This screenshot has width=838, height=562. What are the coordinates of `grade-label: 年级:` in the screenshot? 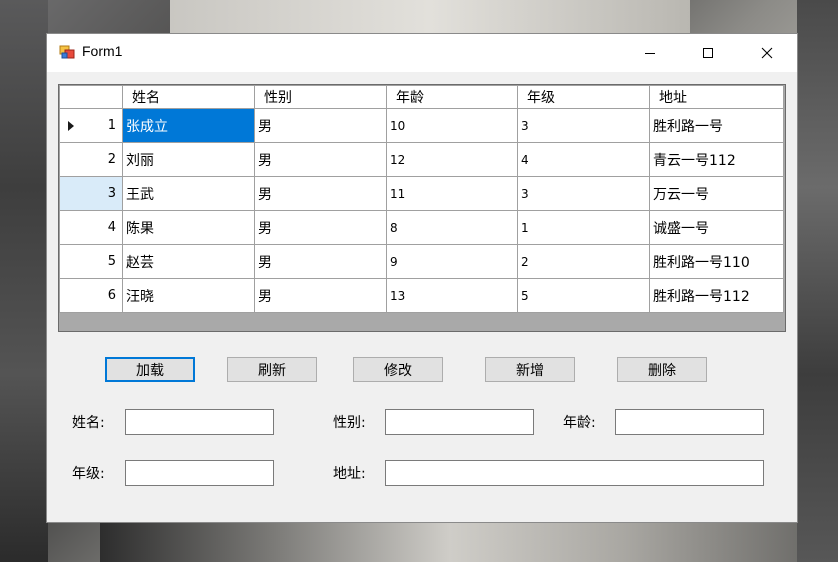 It's located at (88, 474).